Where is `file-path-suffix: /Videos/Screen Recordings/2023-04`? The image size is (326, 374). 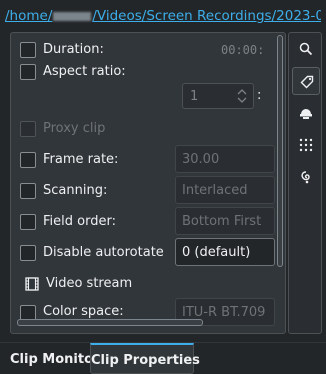 file-path-suffix: /Videos/Screen Recordings/2023-04 is located at coordinates (206, 16).